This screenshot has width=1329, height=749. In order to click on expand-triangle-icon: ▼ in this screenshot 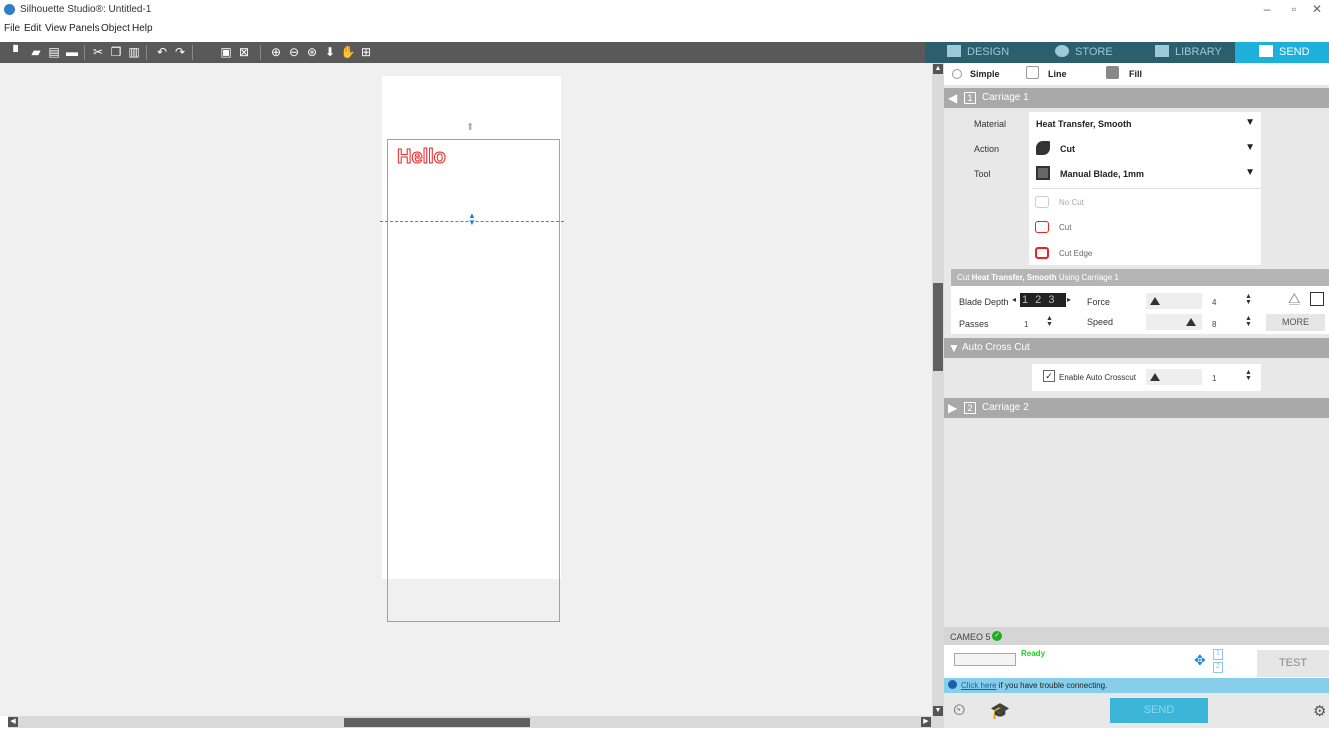, I will do `click(954, 348)`.